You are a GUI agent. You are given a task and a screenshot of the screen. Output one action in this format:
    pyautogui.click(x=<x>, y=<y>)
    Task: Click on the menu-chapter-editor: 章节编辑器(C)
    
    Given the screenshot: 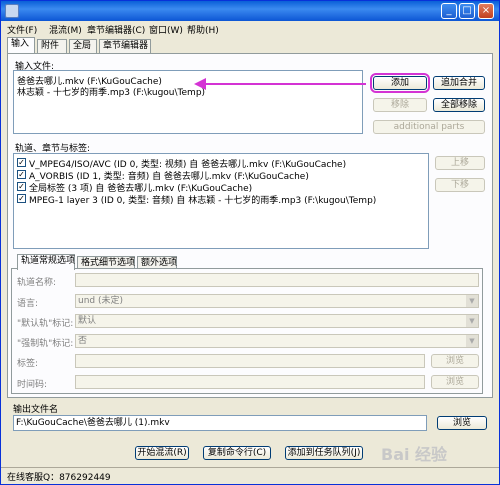 What is the action you would take?
    pyautogui.click(x=116, y=29)
    